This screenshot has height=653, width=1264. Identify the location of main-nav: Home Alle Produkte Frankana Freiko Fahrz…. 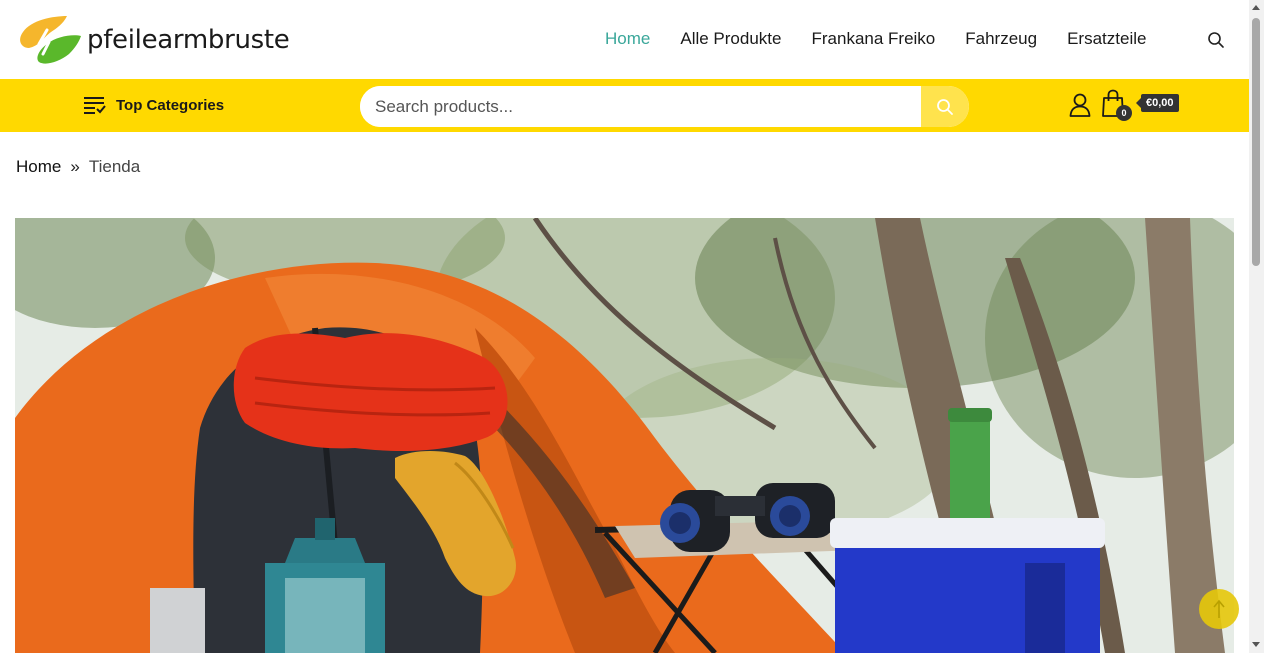
(890, 39).